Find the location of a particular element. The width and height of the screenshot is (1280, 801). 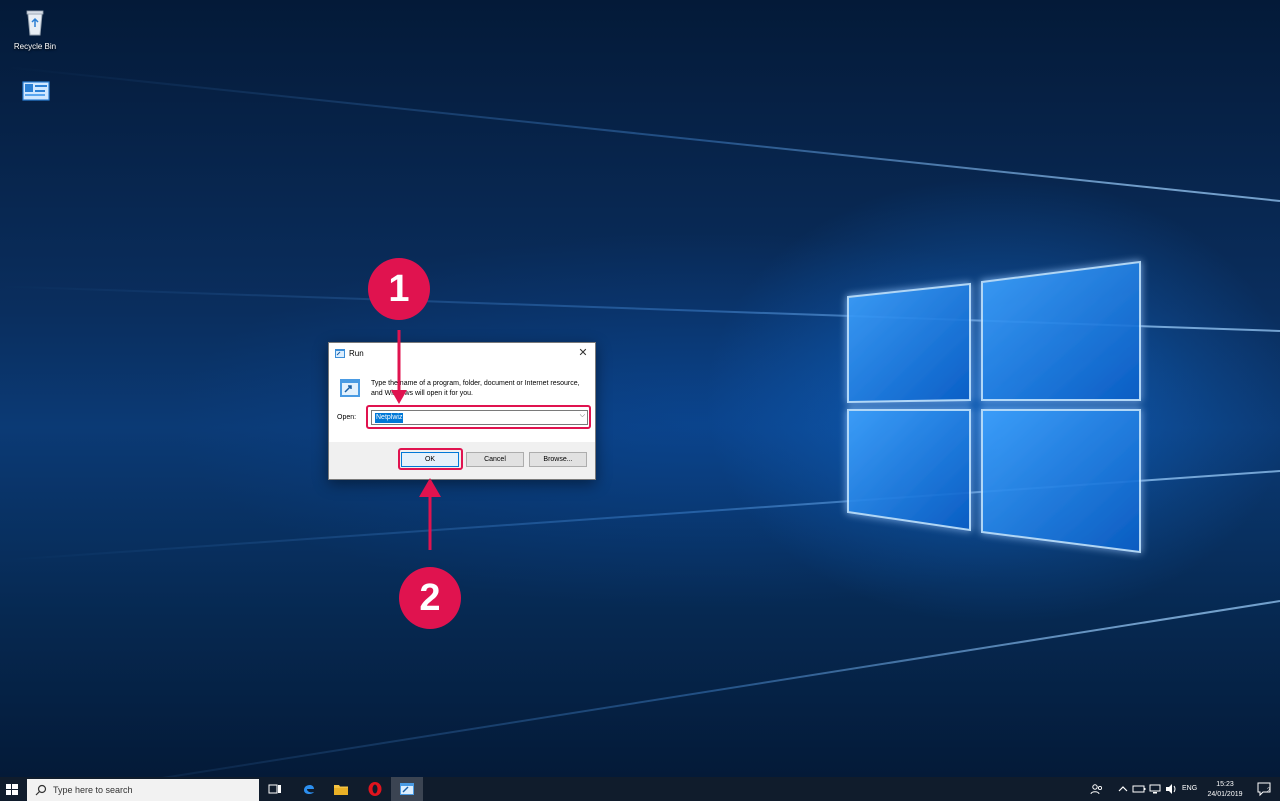

action-center-button: 2 is located at coordinates (1265, 789).